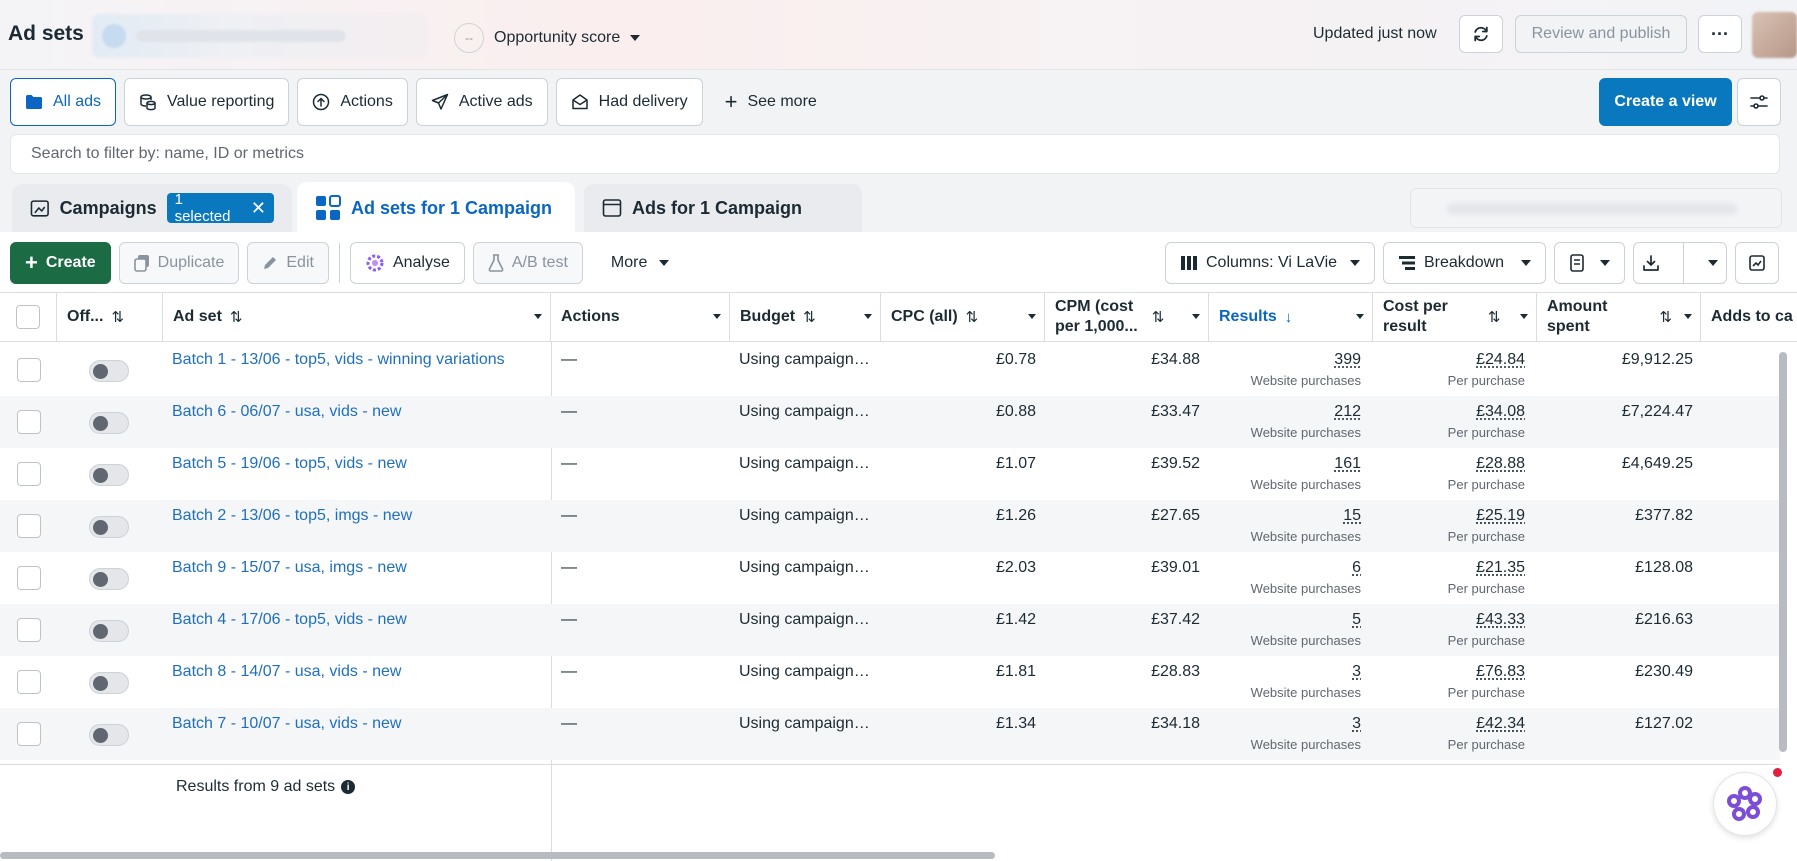 The width and height of the screenshot is (1797, 861). I want to click on filter-active-ads: Active ads, so click(481, 102).